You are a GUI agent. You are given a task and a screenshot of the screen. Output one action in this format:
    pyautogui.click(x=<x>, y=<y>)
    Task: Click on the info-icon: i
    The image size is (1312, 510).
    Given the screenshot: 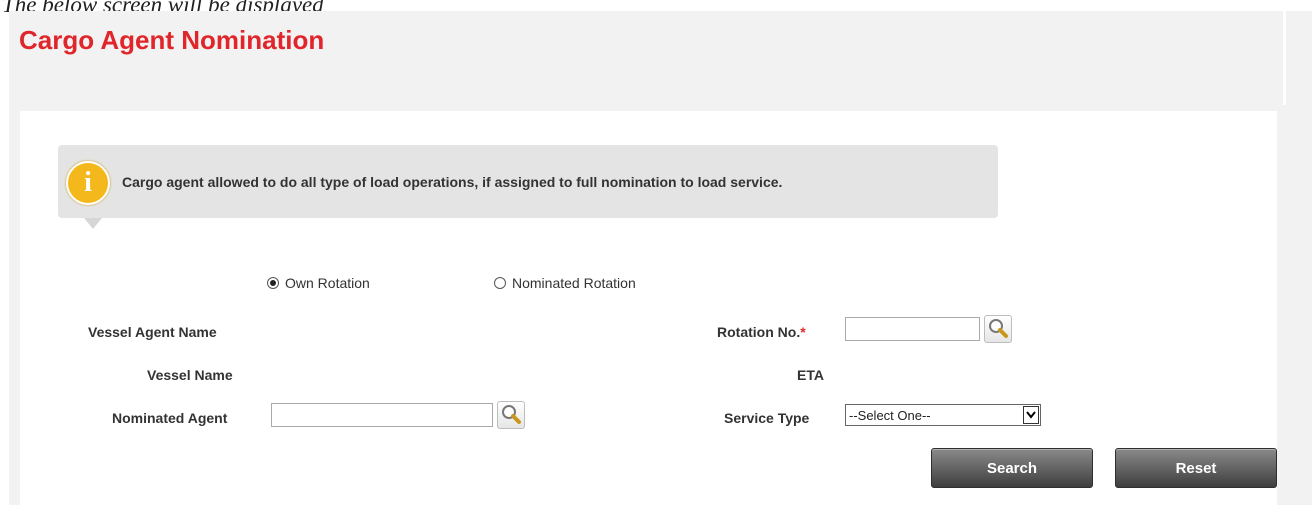 What is the action you would take?
    pyautogui.click(x=88, y=183)
    